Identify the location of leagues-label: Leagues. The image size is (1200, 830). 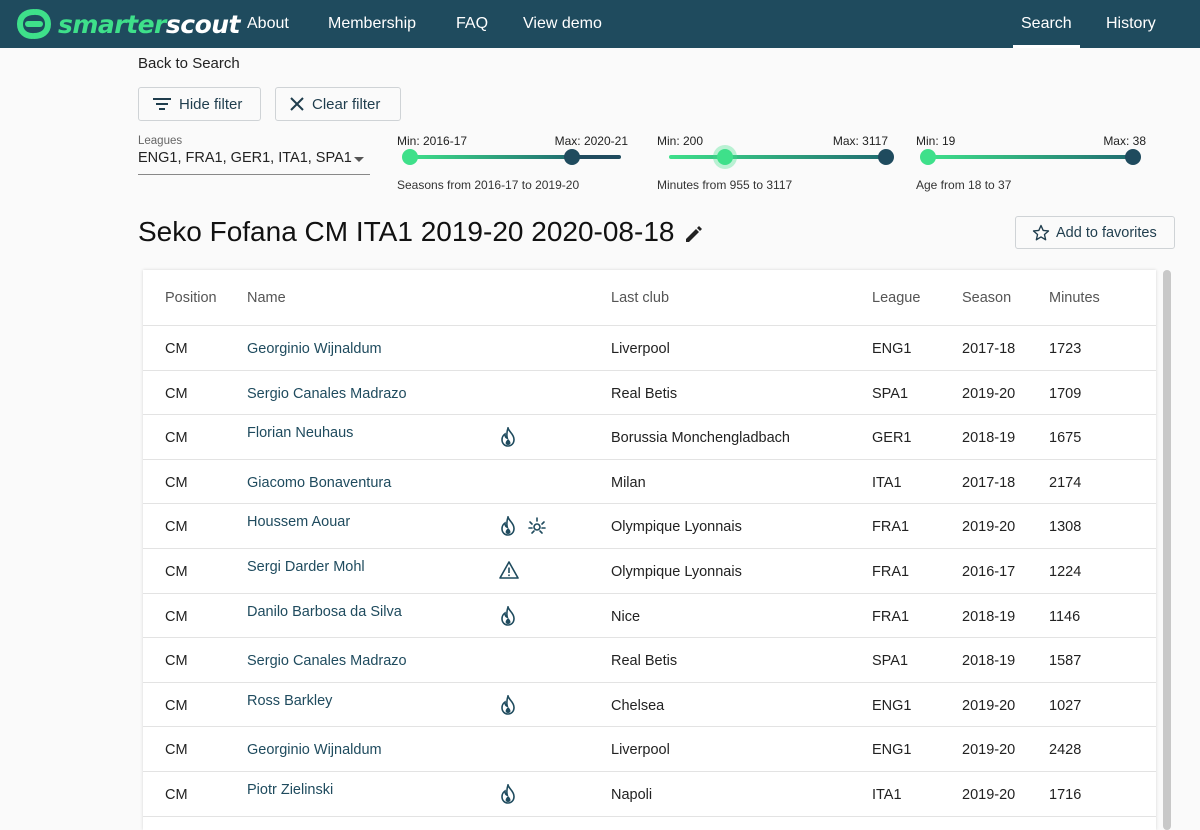
(160, 141).